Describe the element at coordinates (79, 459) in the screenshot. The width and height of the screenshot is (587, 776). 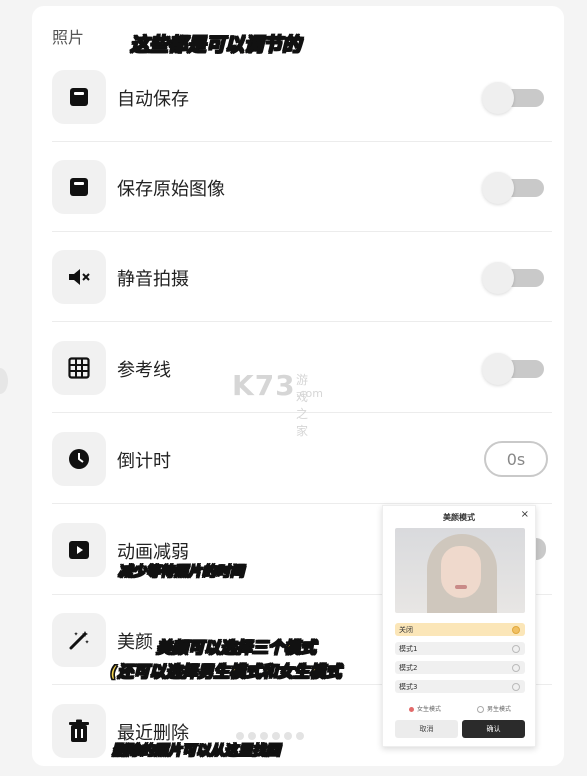
I see `clock-icon` at that location.